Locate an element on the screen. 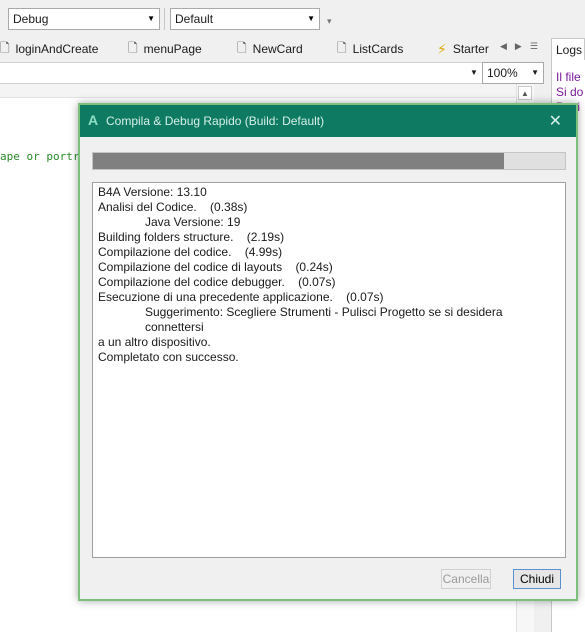  scroll-up-icon: ▲ is located at coordinates (525, 93).